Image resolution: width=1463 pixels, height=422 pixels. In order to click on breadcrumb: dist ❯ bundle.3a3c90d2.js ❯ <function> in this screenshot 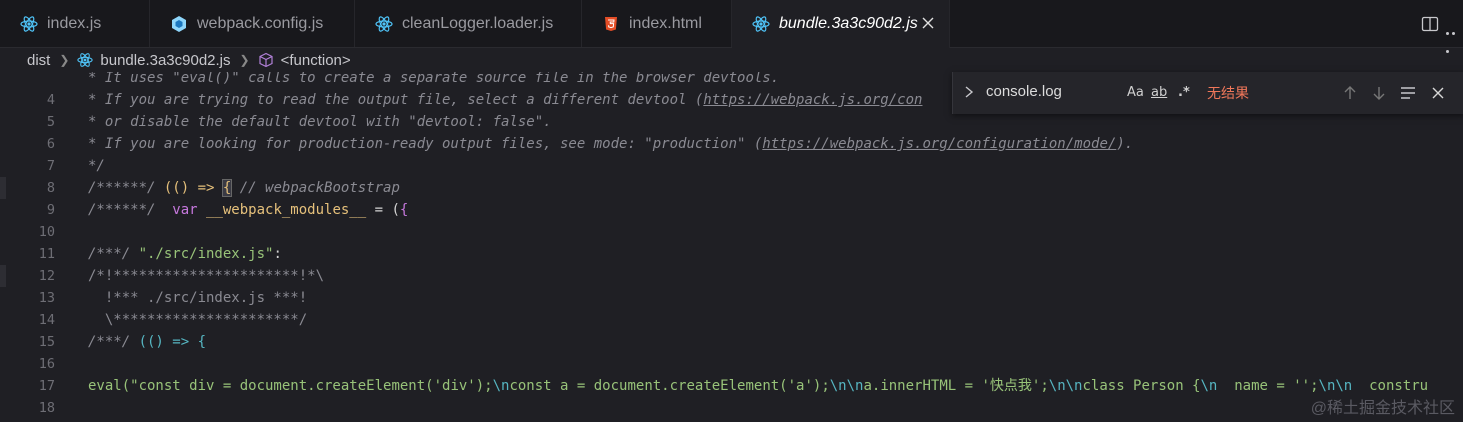, I will do `click(731, 60)`.